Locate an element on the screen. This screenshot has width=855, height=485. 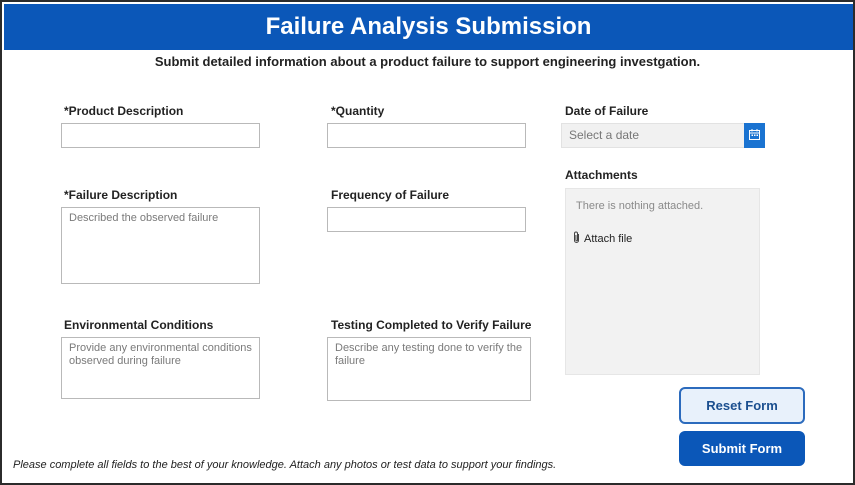
attach-file-button: Attach file is located at coordinates (602, 239).